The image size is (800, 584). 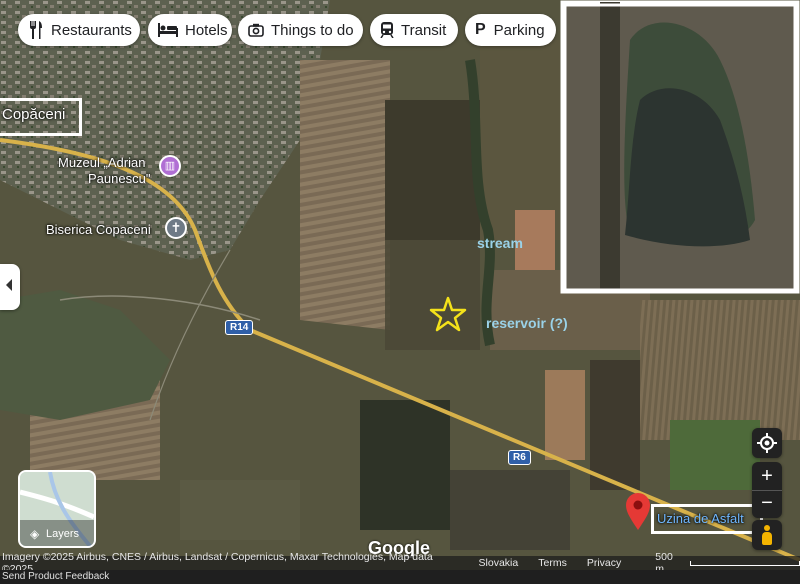 I want to click on collapse-panel-button, so click(x=10, y=287).